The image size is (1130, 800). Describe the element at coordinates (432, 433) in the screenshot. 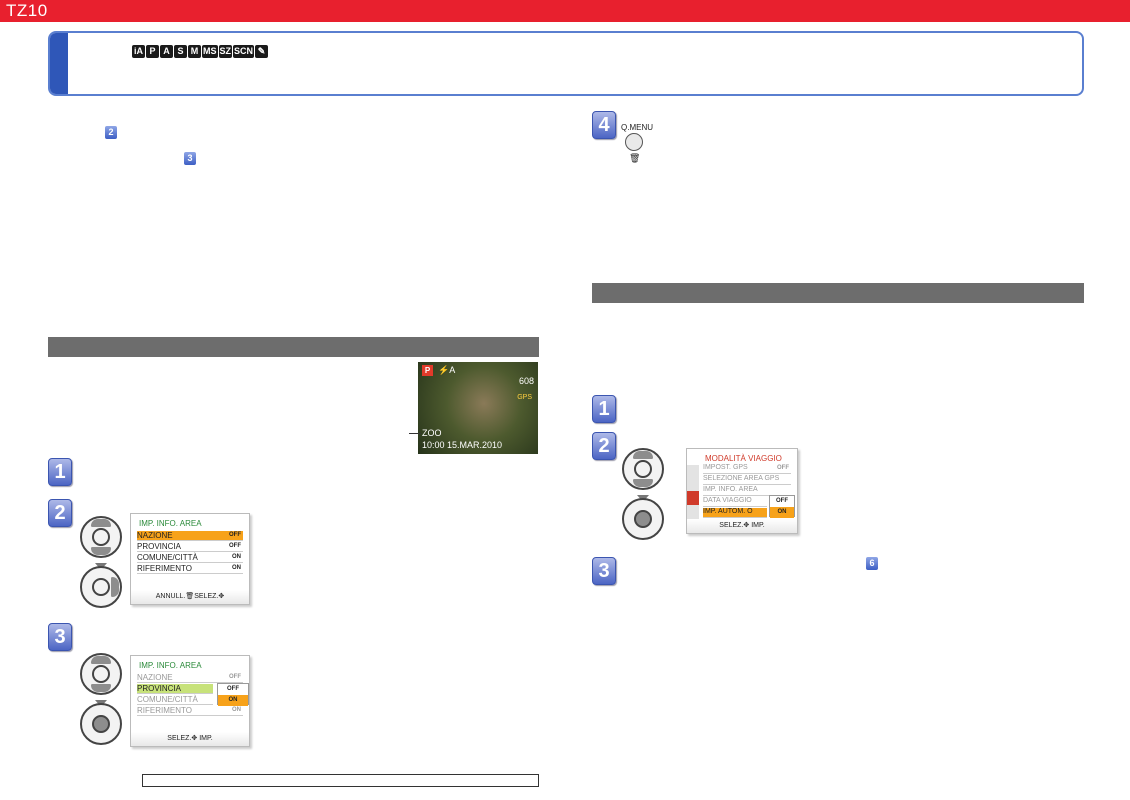

I see `area-label: ZOO` at that location.